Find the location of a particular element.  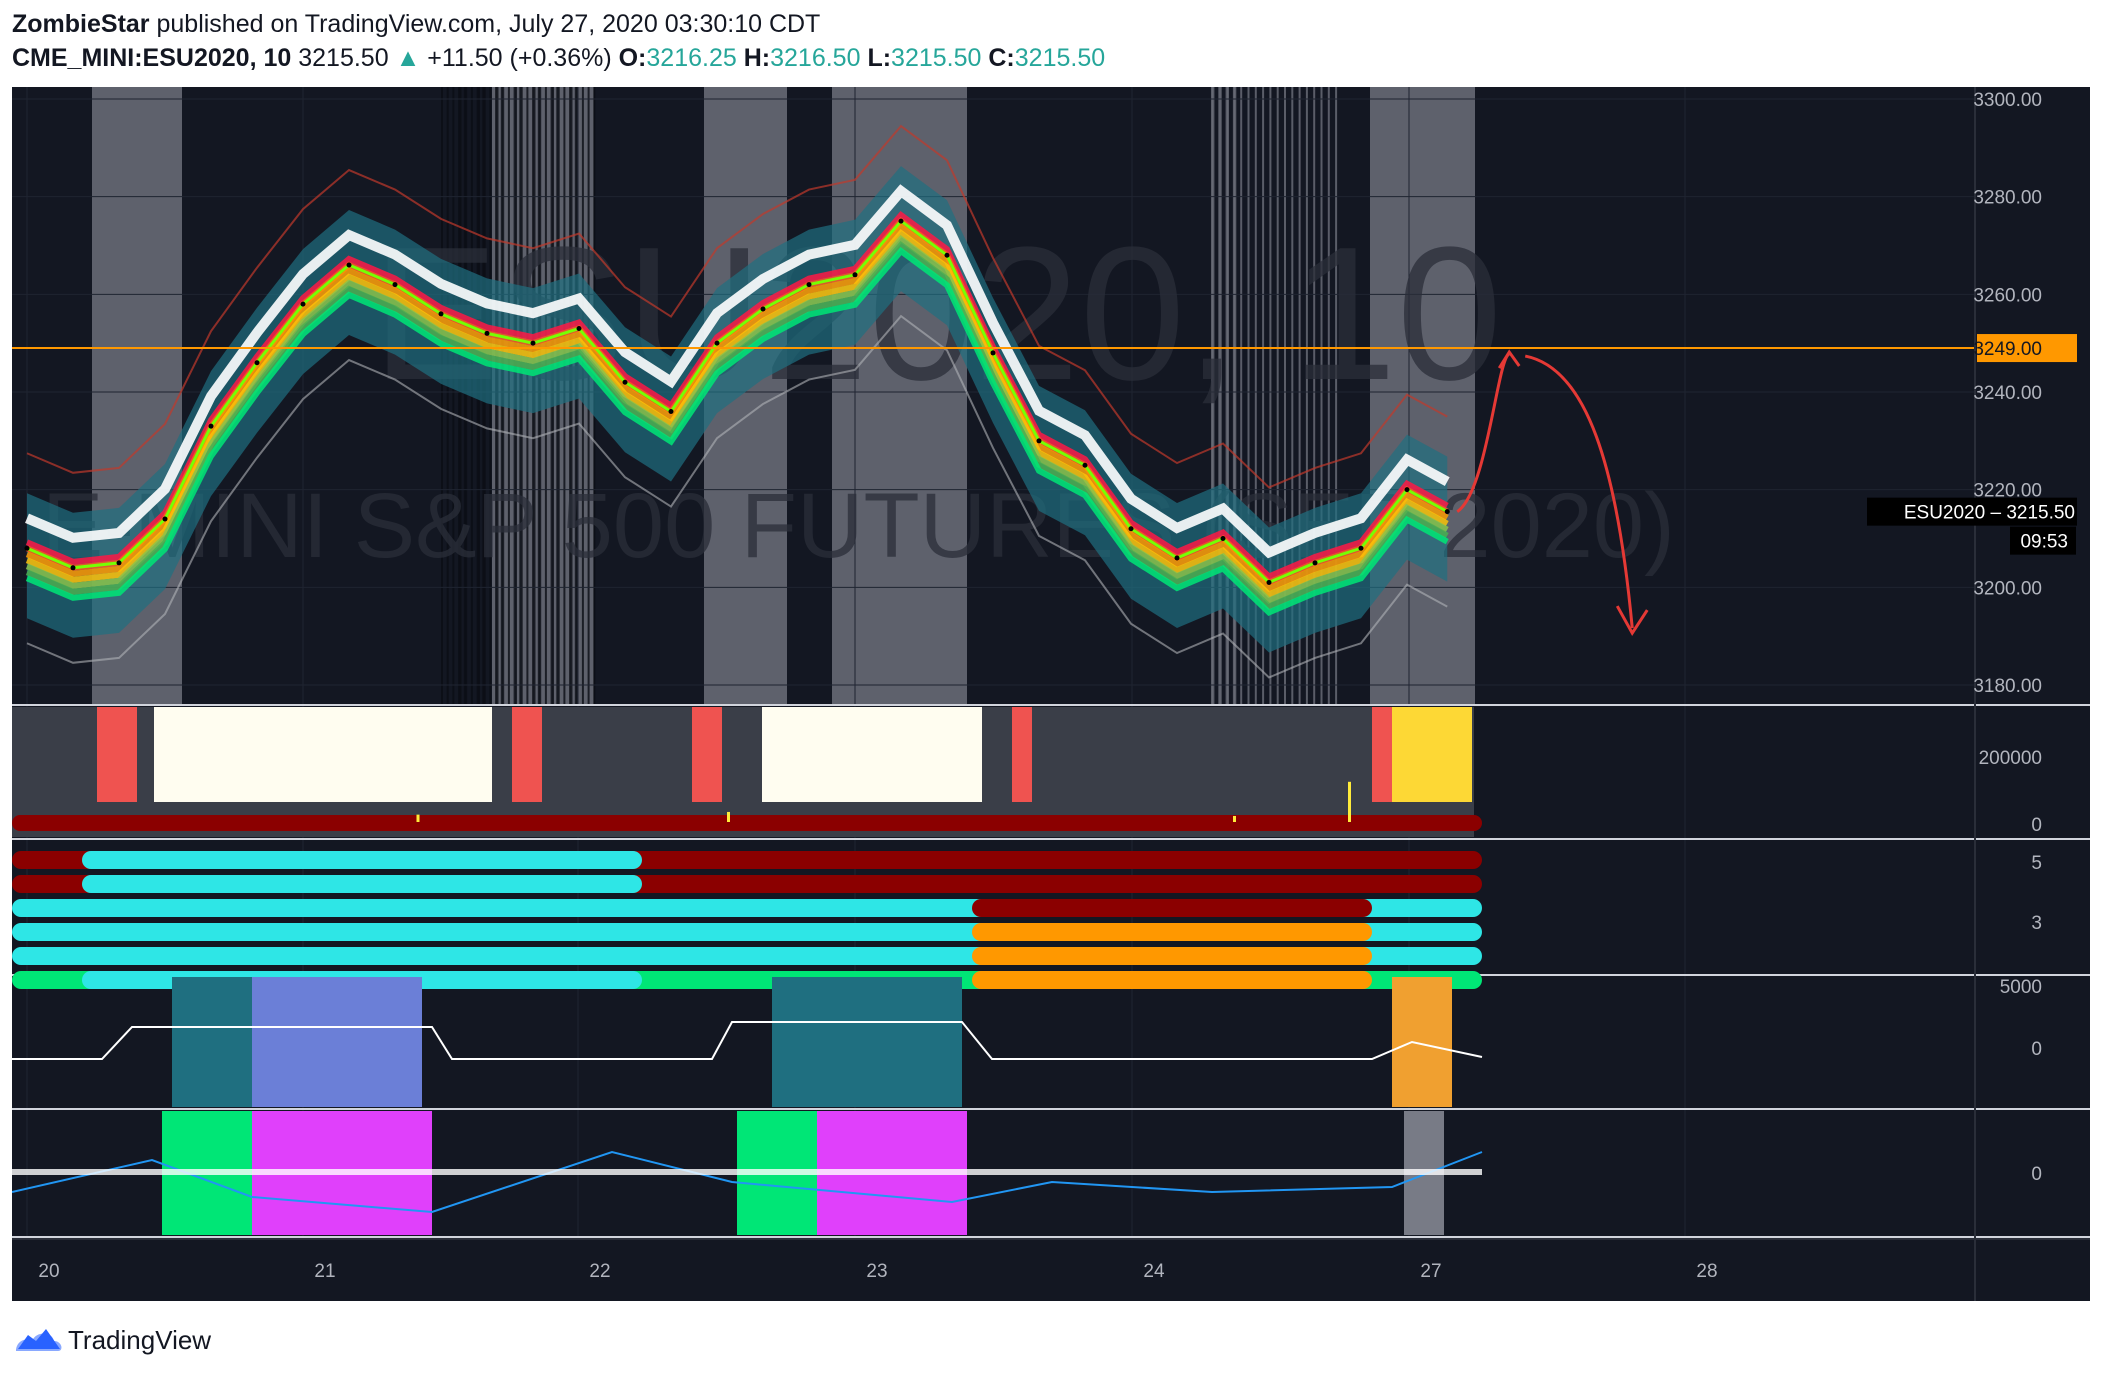

countdown-label: 09:53 is located at coordinates (2044, 542).